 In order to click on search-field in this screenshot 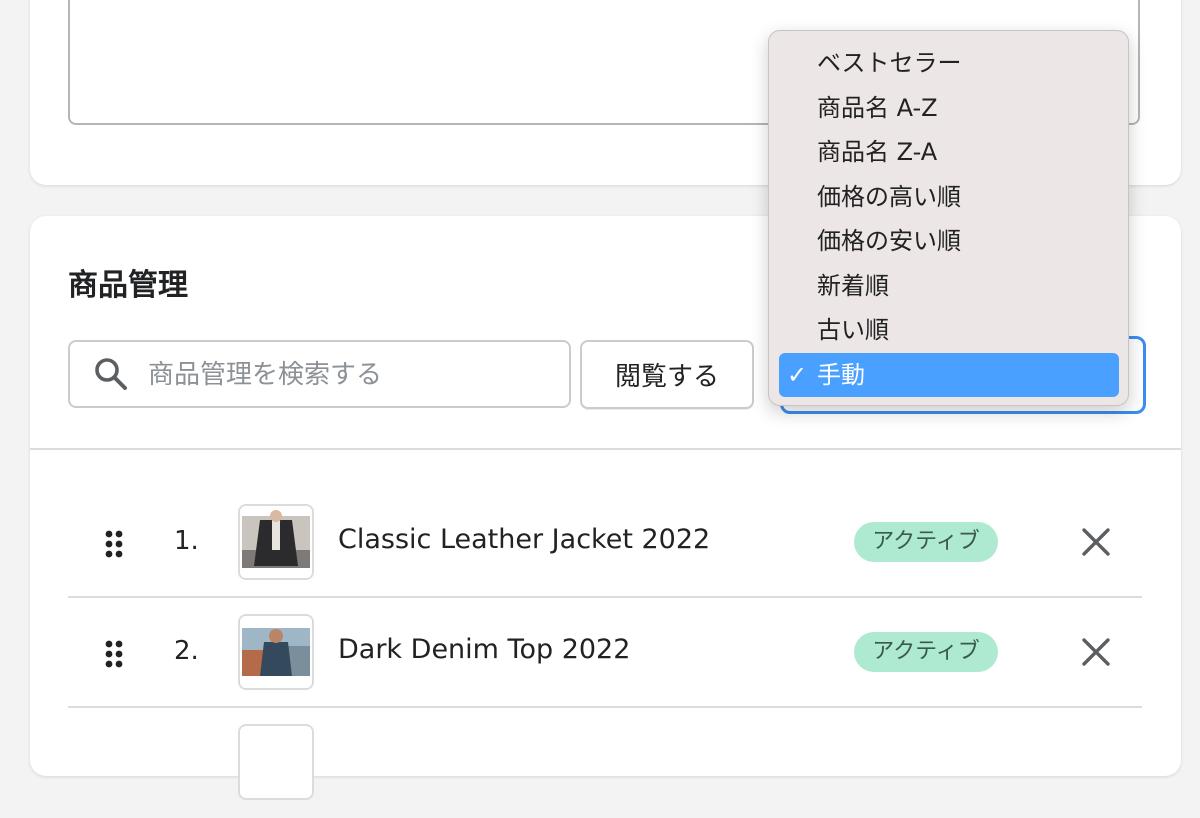, I will do `click(319, 374)`.